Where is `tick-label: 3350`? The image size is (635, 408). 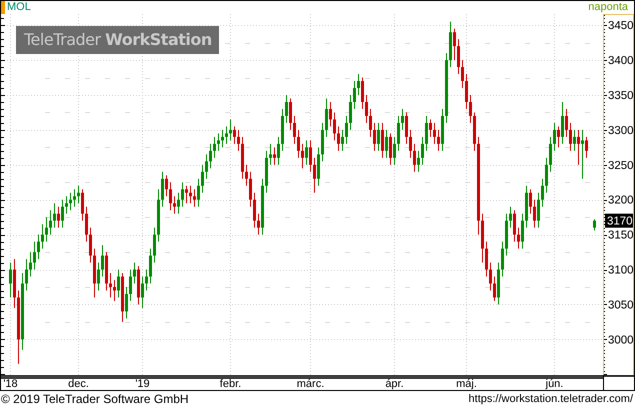 tick-label: 3350 is located at coordinates (621, 96).